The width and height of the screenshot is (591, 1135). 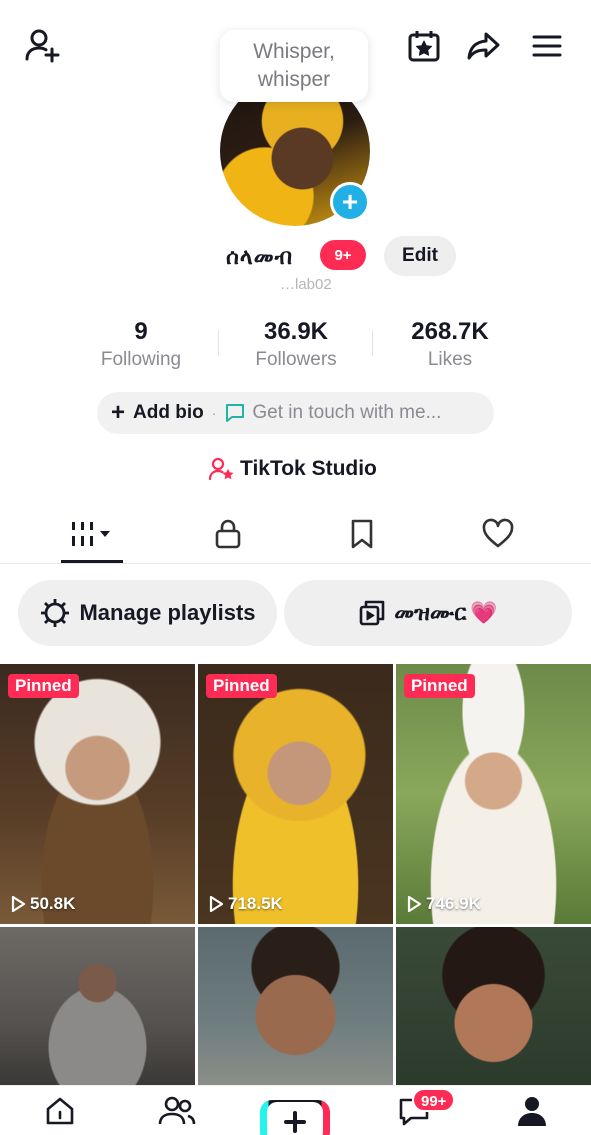 I want to click on view-count: 746.9K, so click(x=443, y=904).